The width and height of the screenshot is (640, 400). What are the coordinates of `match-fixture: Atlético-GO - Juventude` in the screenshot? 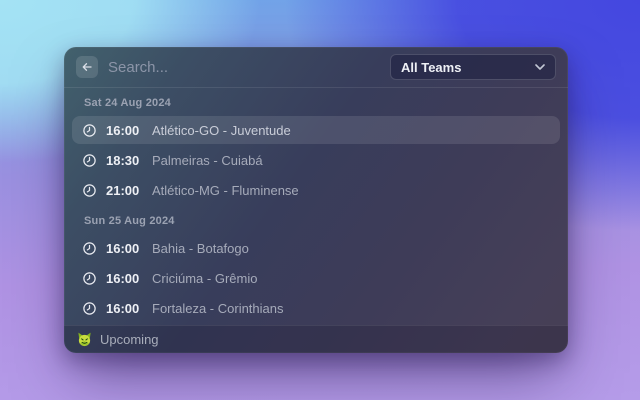 It's located at (221, 130).